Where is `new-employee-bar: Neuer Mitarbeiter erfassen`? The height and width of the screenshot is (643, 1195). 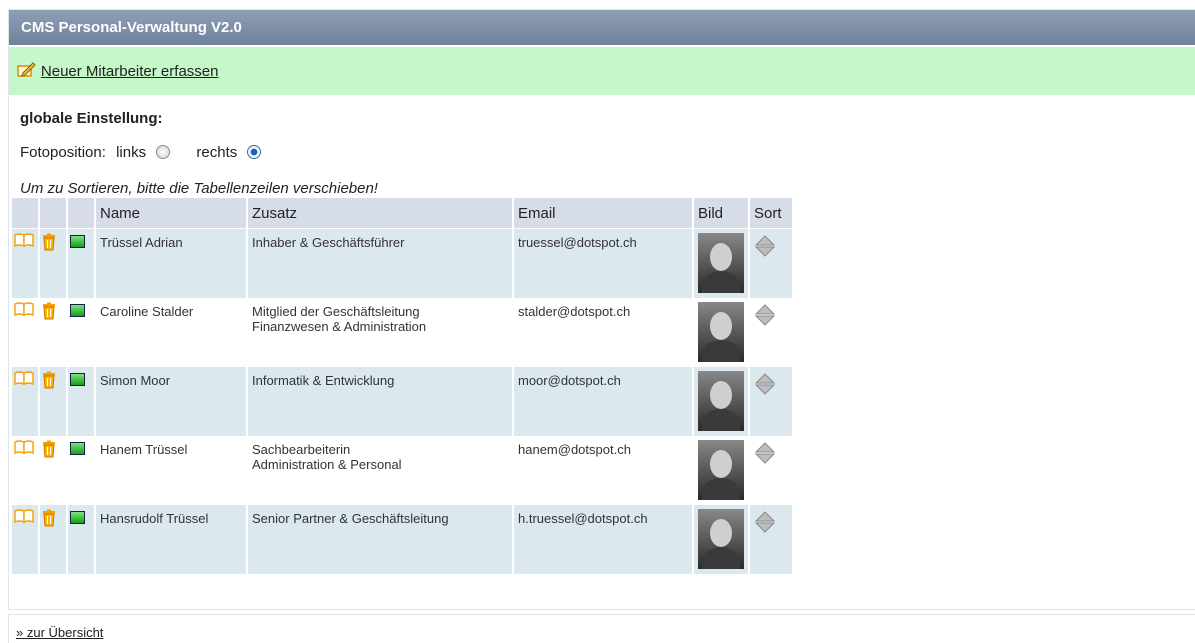
new-employee-bar: Neuer Mitarbeiter erfassen is located at coordinates (602, 71).